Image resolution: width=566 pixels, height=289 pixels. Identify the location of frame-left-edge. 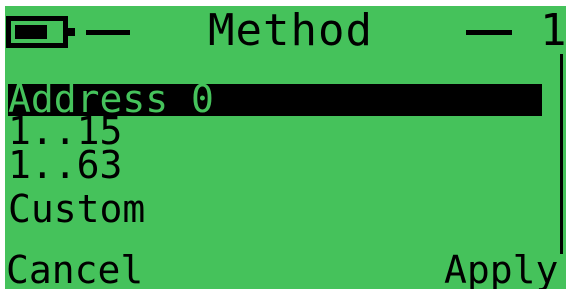
(2, 144).